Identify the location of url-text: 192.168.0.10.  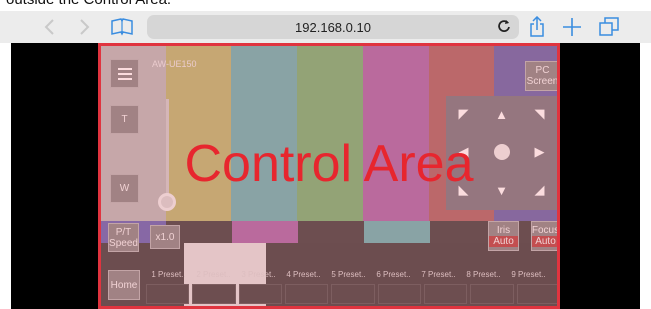
(333, 27).